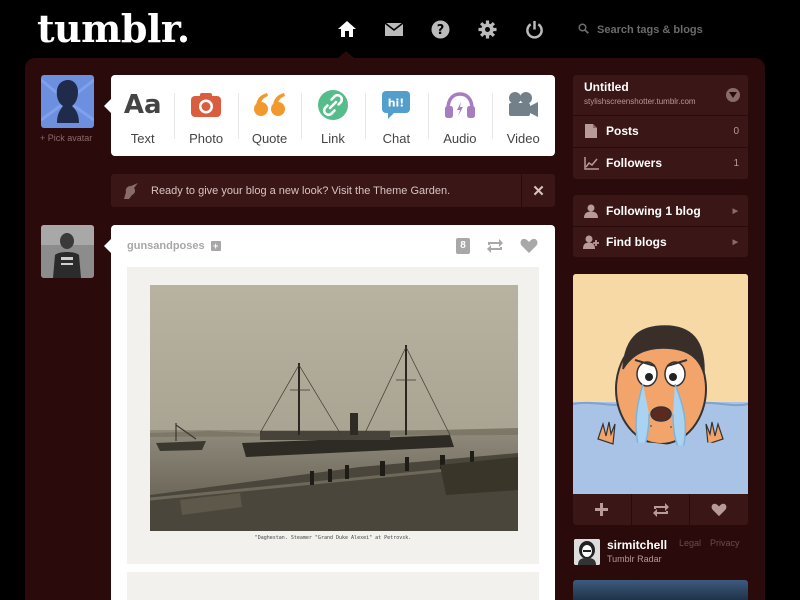  What do you see at coordinates (215, 246) in the screenshot?
I see `follow-plus-icon: +` at bounding box center [215, 246].